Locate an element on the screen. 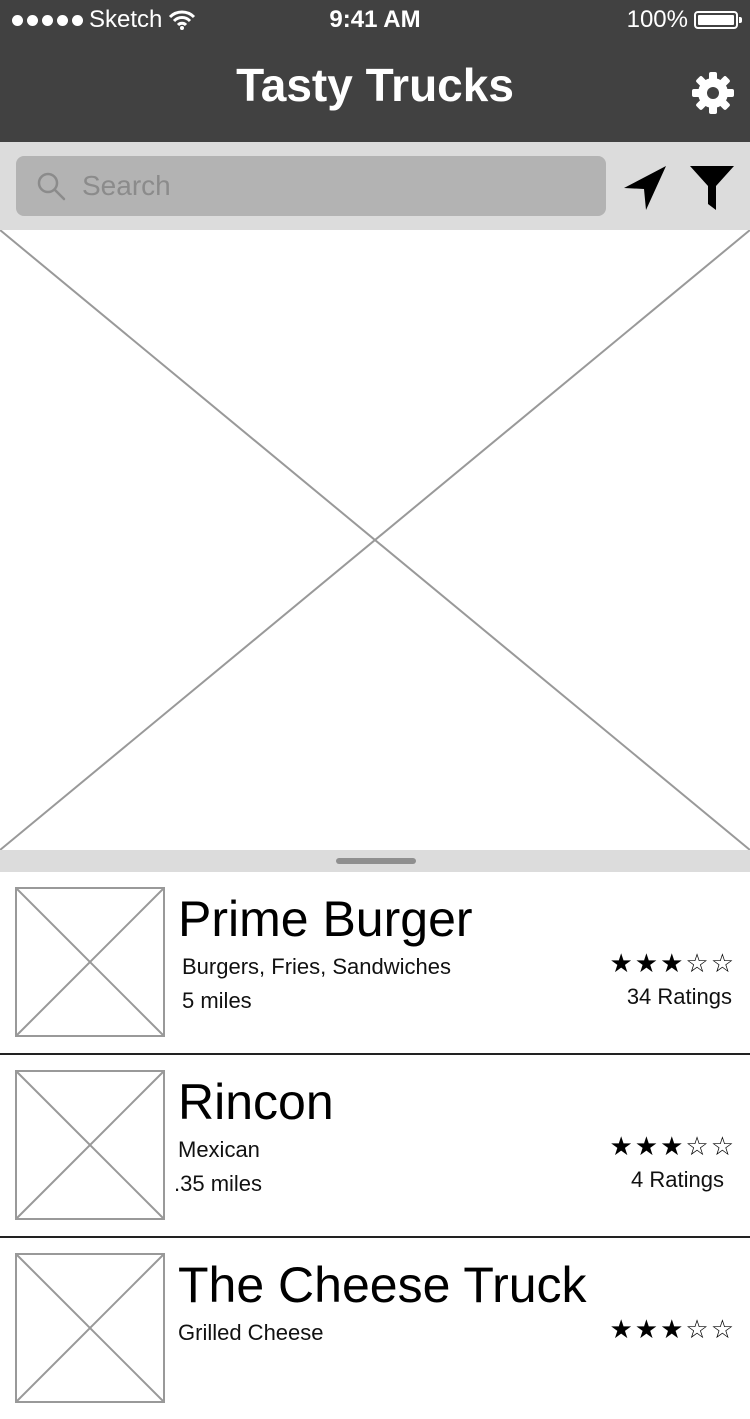 This screenshot has width=750, height=1419. search-input: Search is located at coordinates (311, 186).